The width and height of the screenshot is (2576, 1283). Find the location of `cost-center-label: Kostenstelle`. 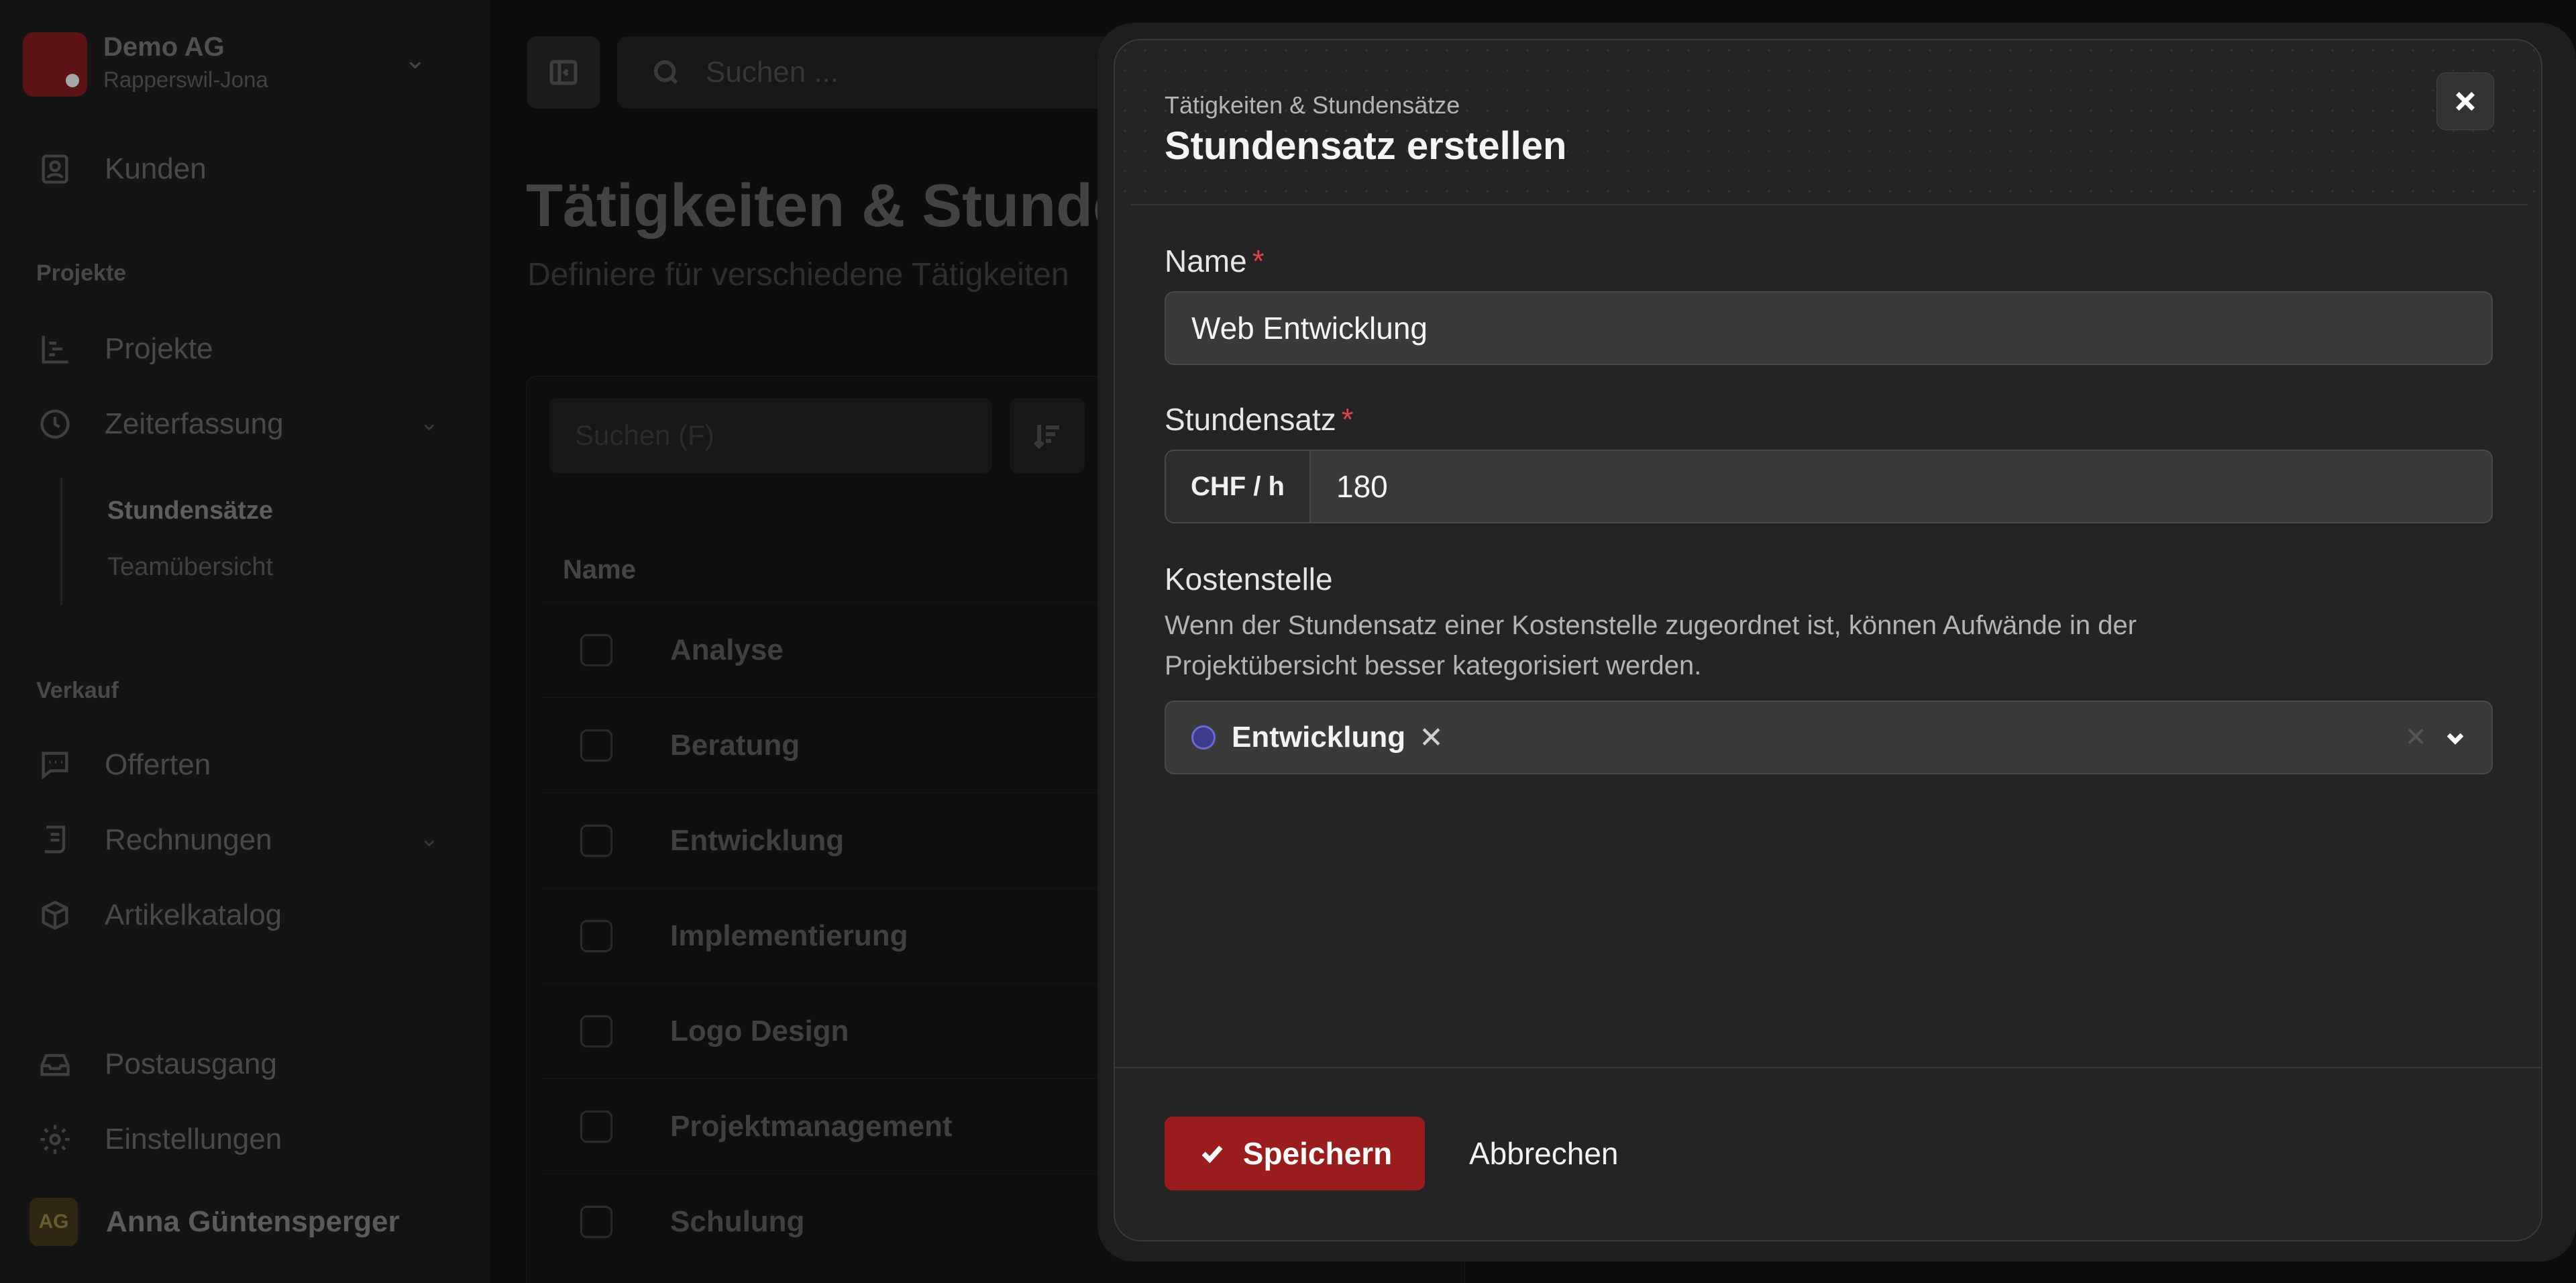

cost-center-label: Kostenstelle is located at coordinates (1249, 579).